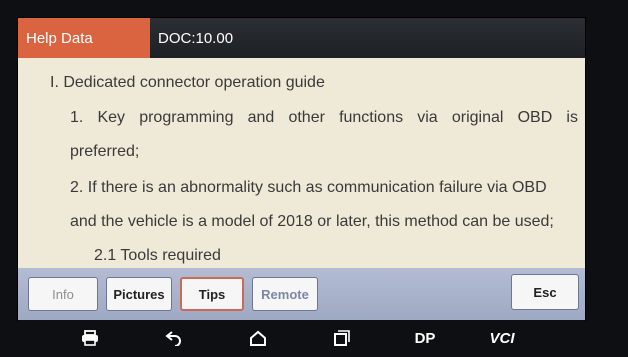 This screenshot has height=357, width=628. I want to click on back-icon, so click(174, 338).